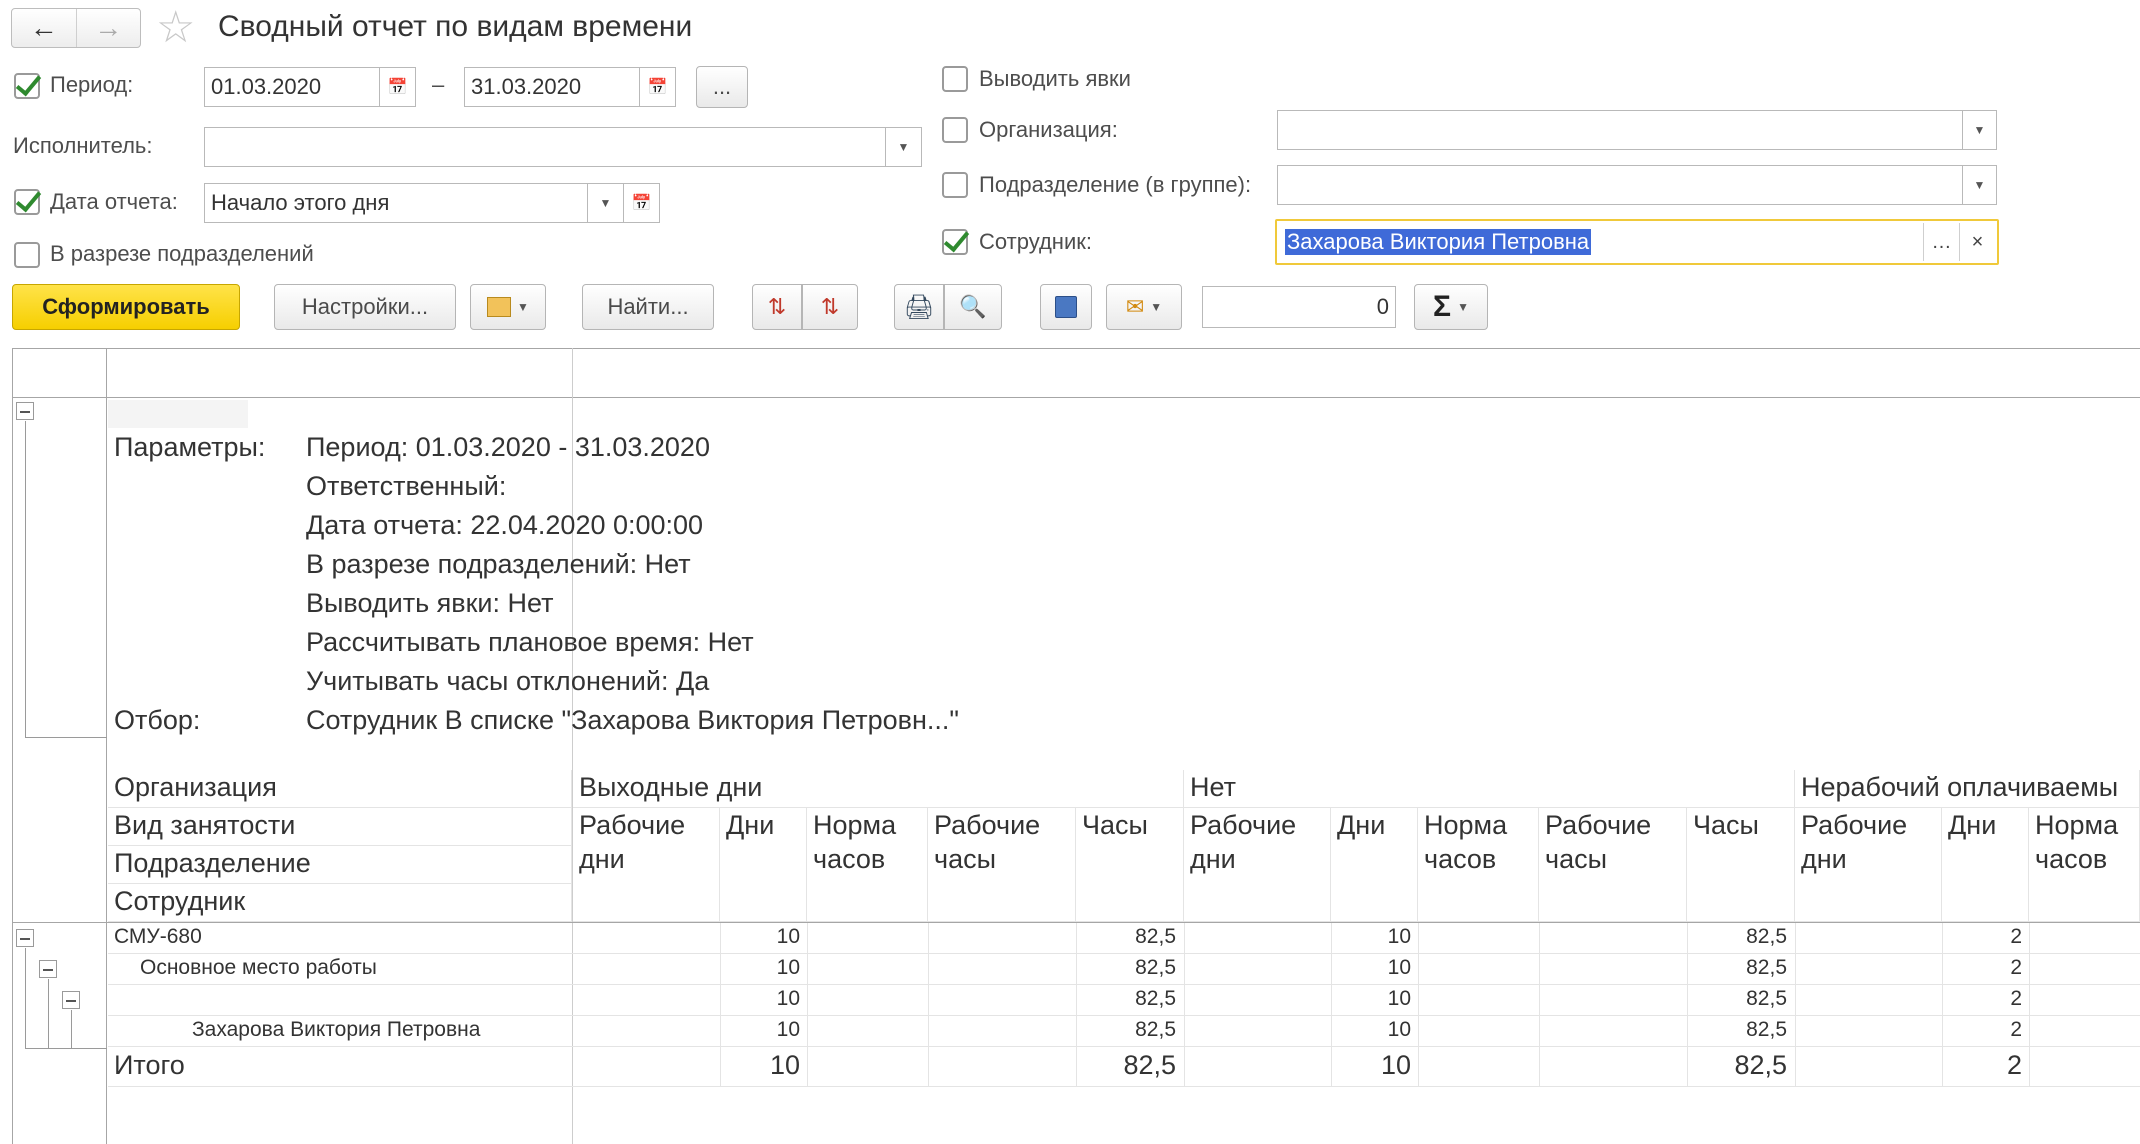  What do you see at coordinates (552, 87) in the screenshot?
I see `period-to-field: 31.03.2020` at bounding box center [552, 87].